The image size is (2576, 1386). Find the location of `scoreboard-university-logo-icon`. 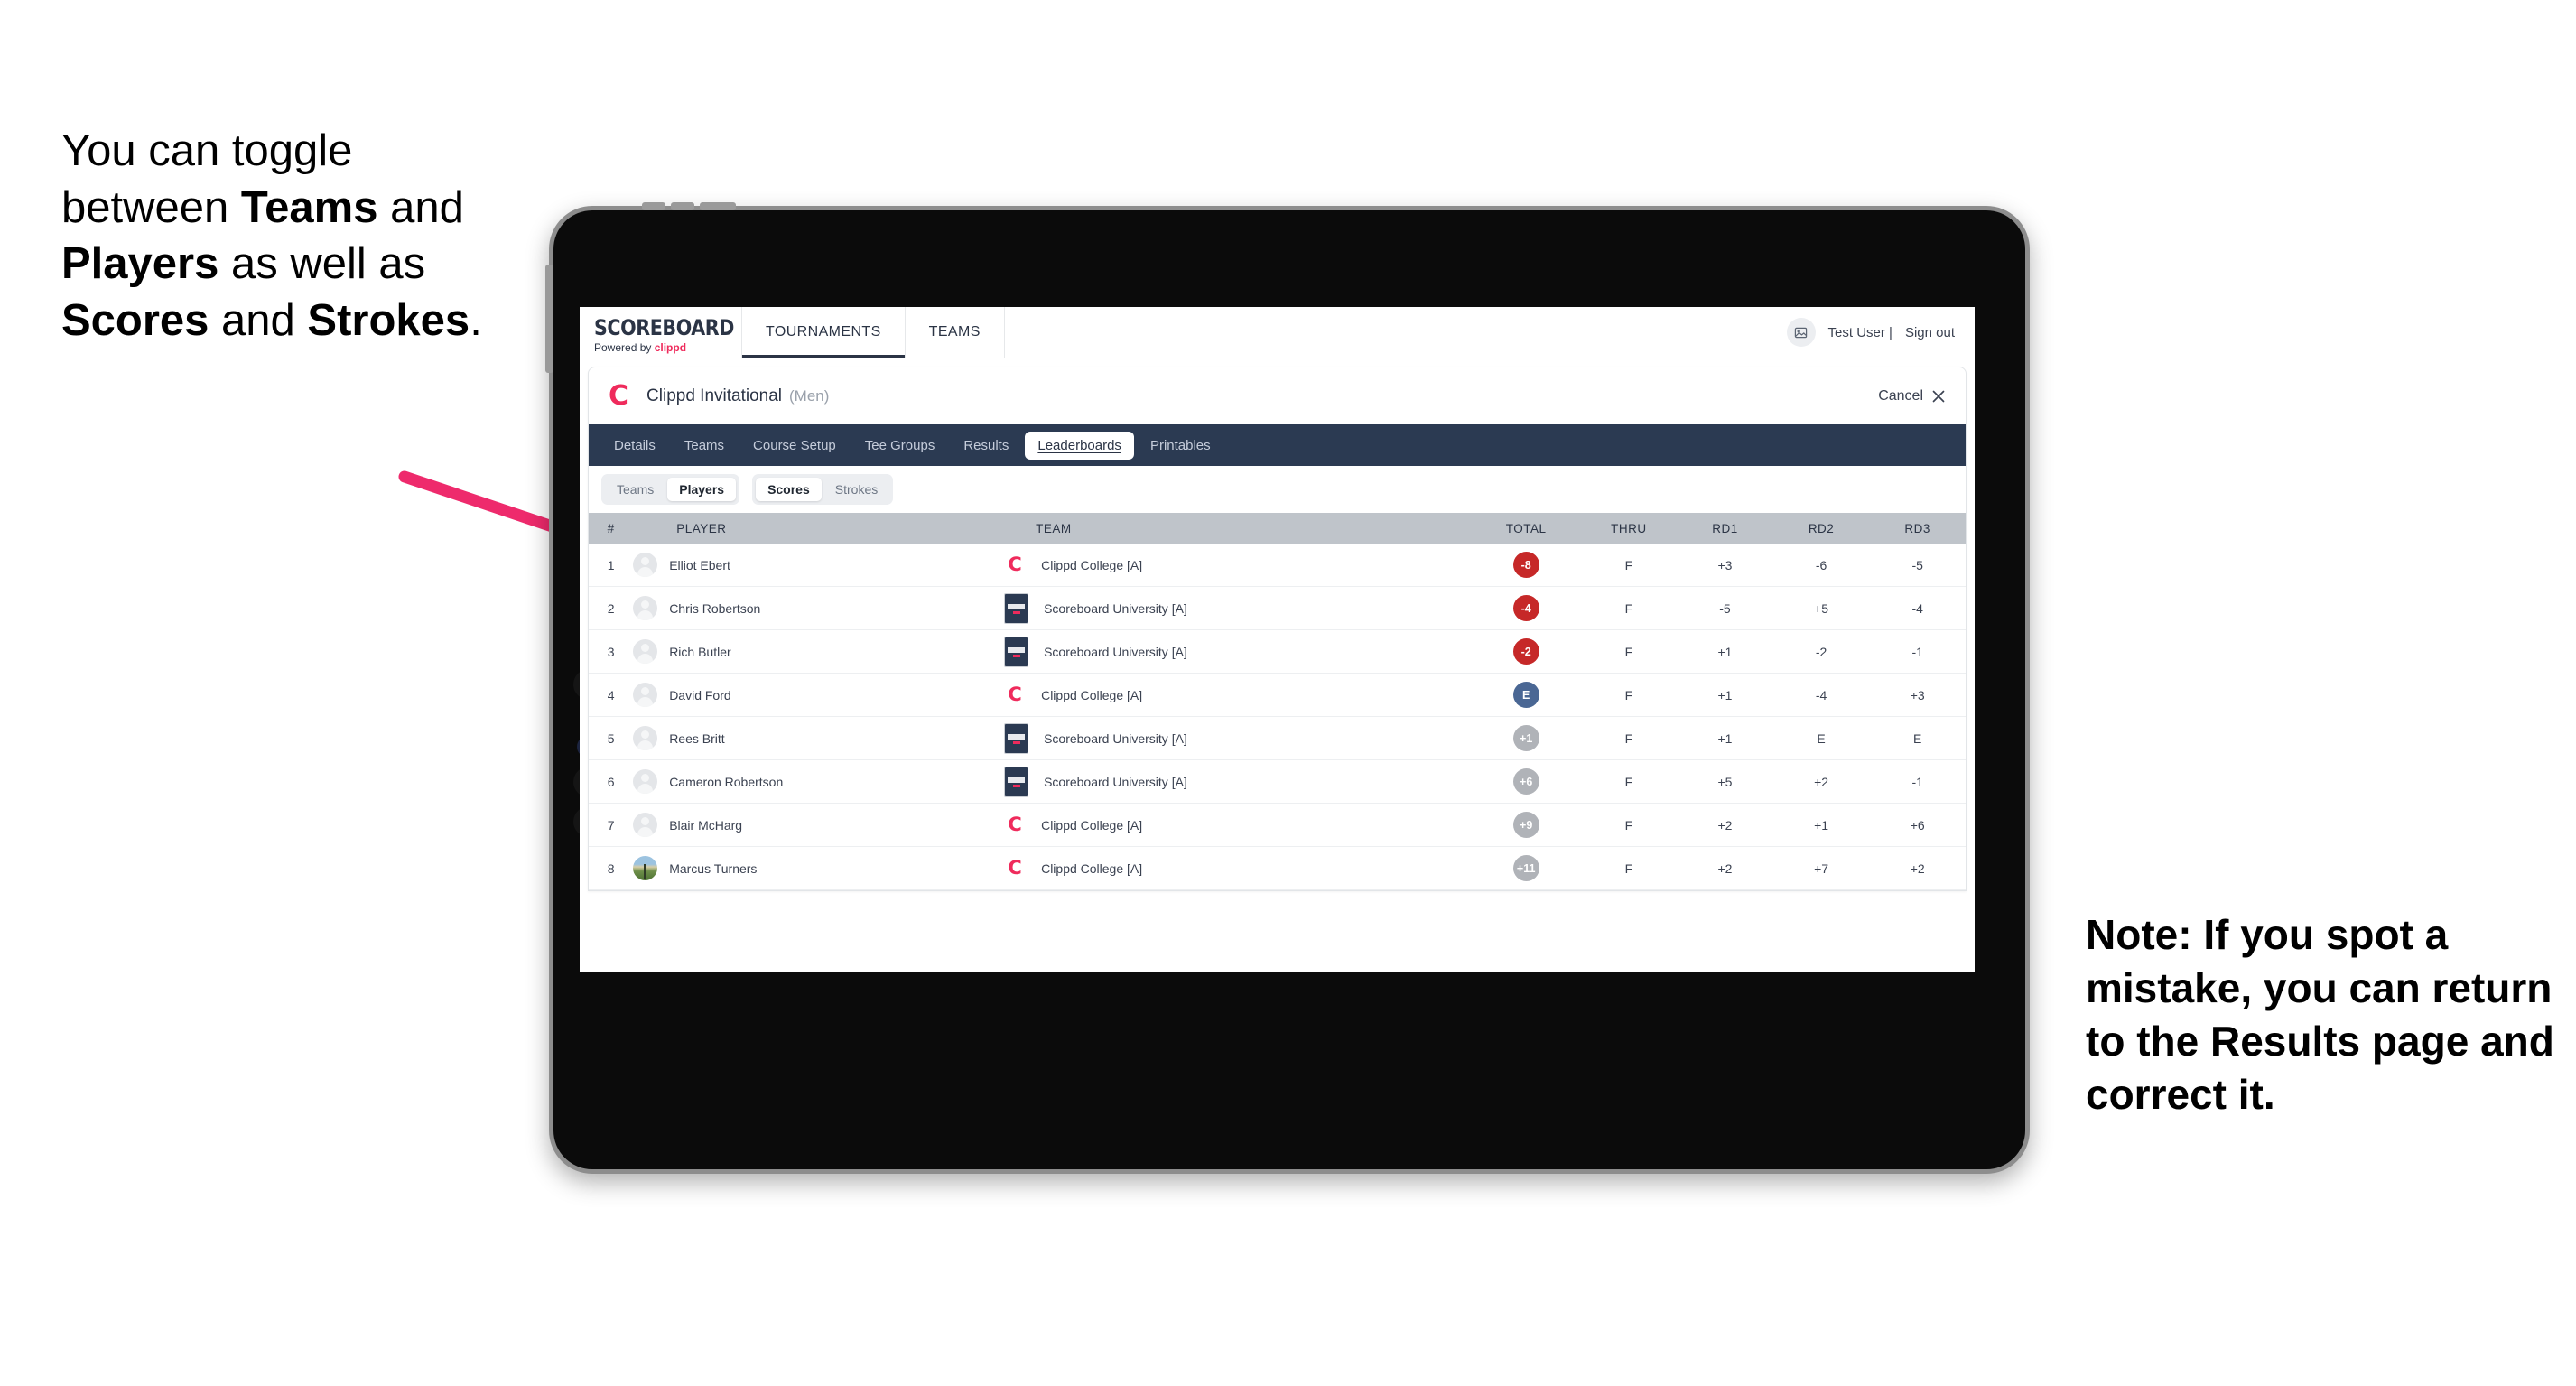

scoreboard-university-logo-icon is located at coordinates (1016, 608).